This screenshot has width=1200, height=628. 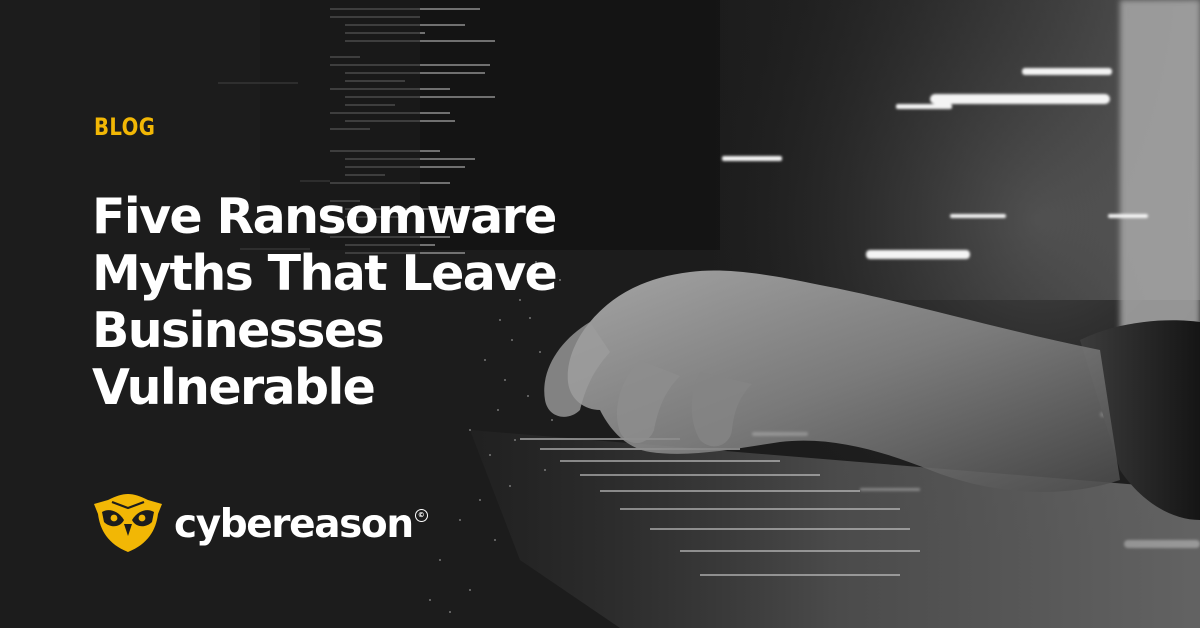 What do you see at coordinates (234, 387) in the screenshot?
I see `post-title-line: Vulnerable` at bounding box center [234, 387].